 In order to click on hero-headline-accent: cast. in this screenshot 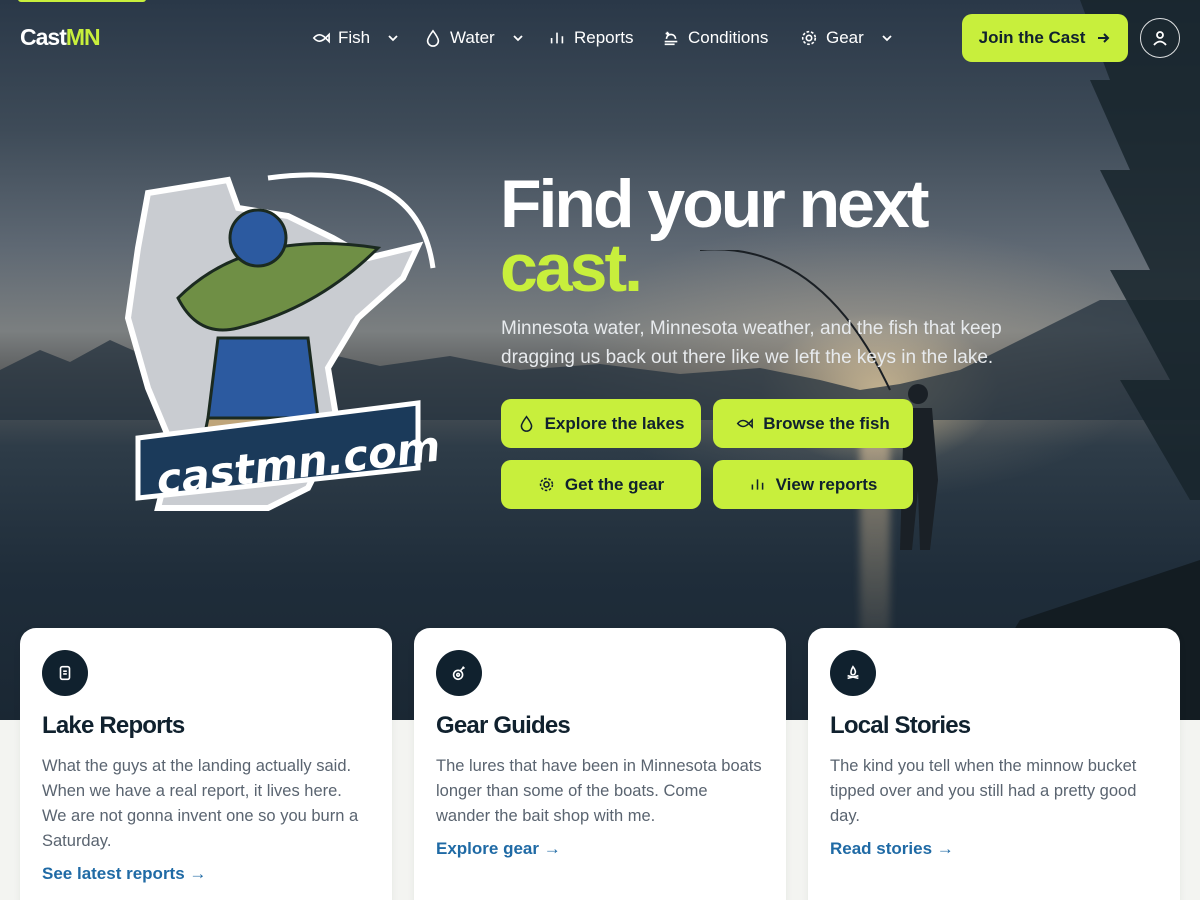, I will do `click(571, 268)`.